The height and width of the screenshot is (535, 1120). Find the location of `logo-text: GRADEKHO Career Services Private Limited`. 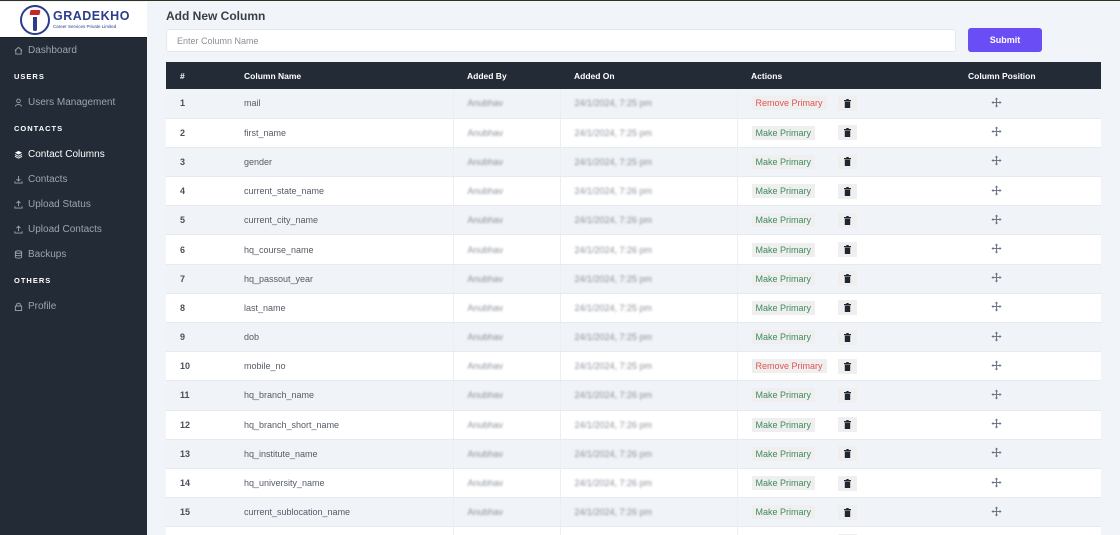

logo-text: GRADEKHO Career Services Private Limited is located at coordinates (91, 19).